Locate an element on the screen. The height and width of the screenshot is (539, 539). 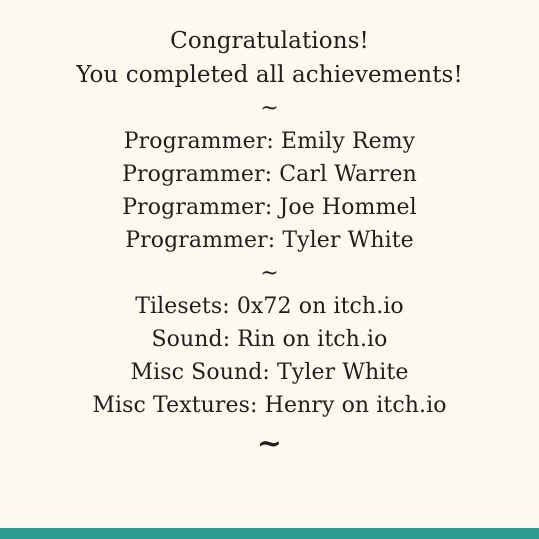
credit-misc-textures: Misc Textures: Henry on itch.io is located at coordinates (269, 405).